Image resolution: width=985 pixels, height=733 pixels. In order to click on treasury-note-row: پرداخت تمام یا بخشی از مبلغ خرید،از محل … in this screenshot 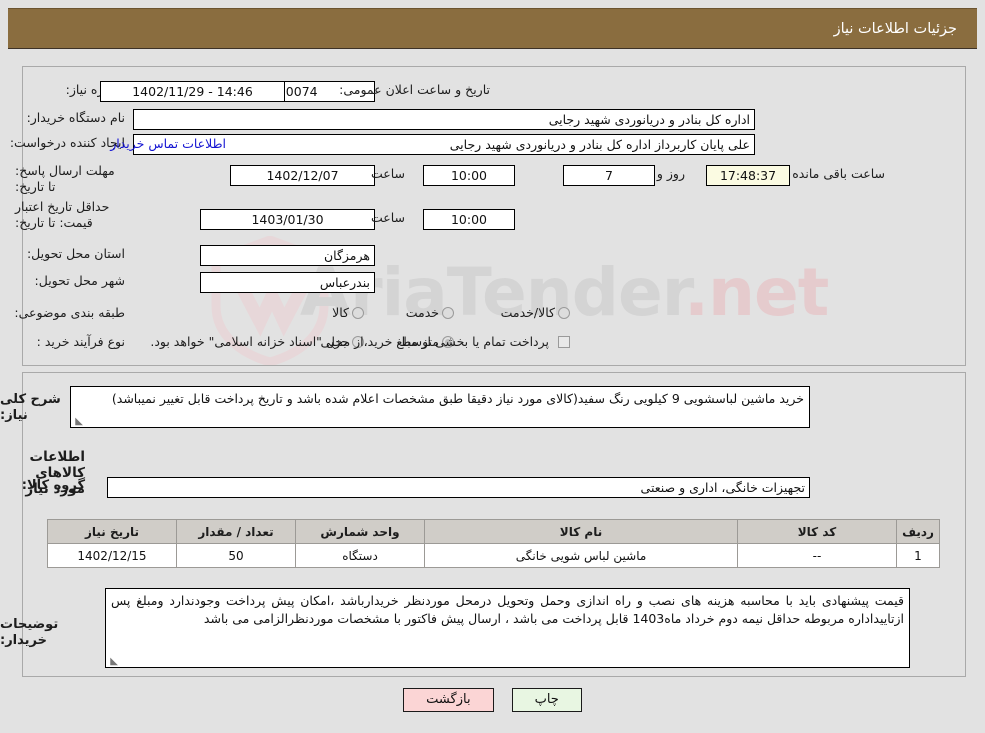, I will do `click(361, 341)`.